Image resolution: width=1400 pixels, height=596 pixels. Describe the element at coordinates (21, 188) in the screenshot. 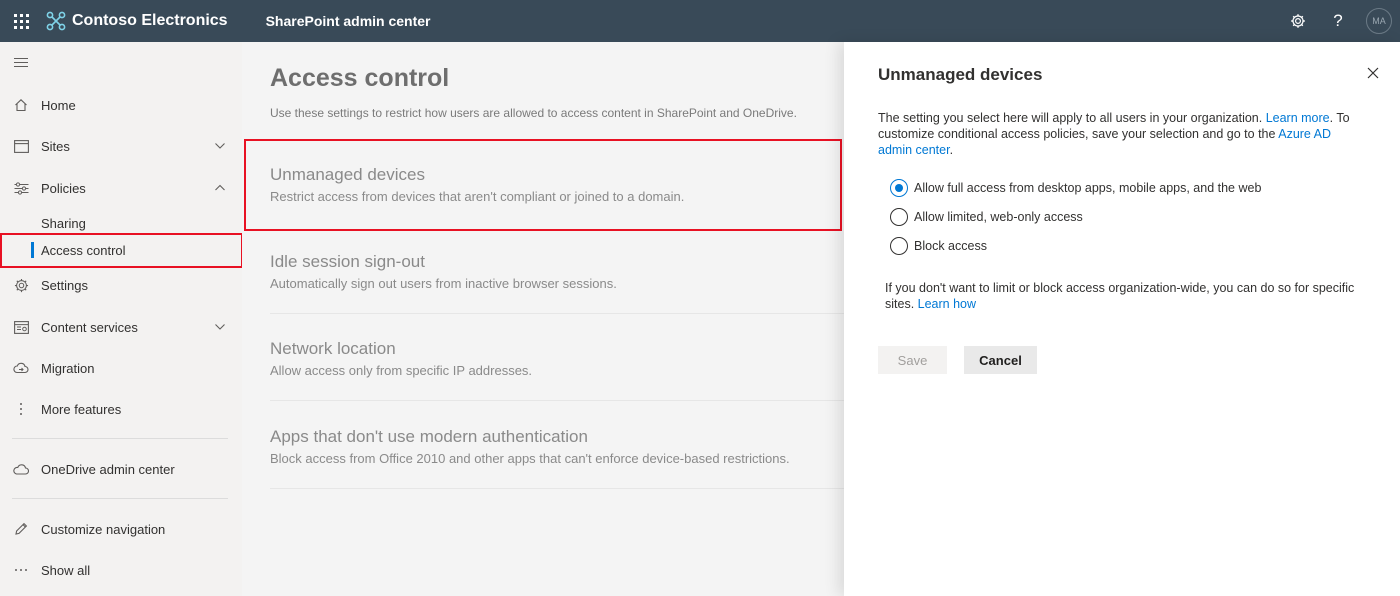

I see `policies-icon` at that location.